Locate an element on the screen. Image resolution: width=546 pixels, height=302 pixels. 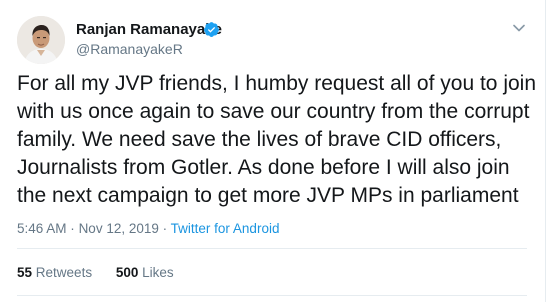
likes-count: 500 is located at coordinates (127, 272).